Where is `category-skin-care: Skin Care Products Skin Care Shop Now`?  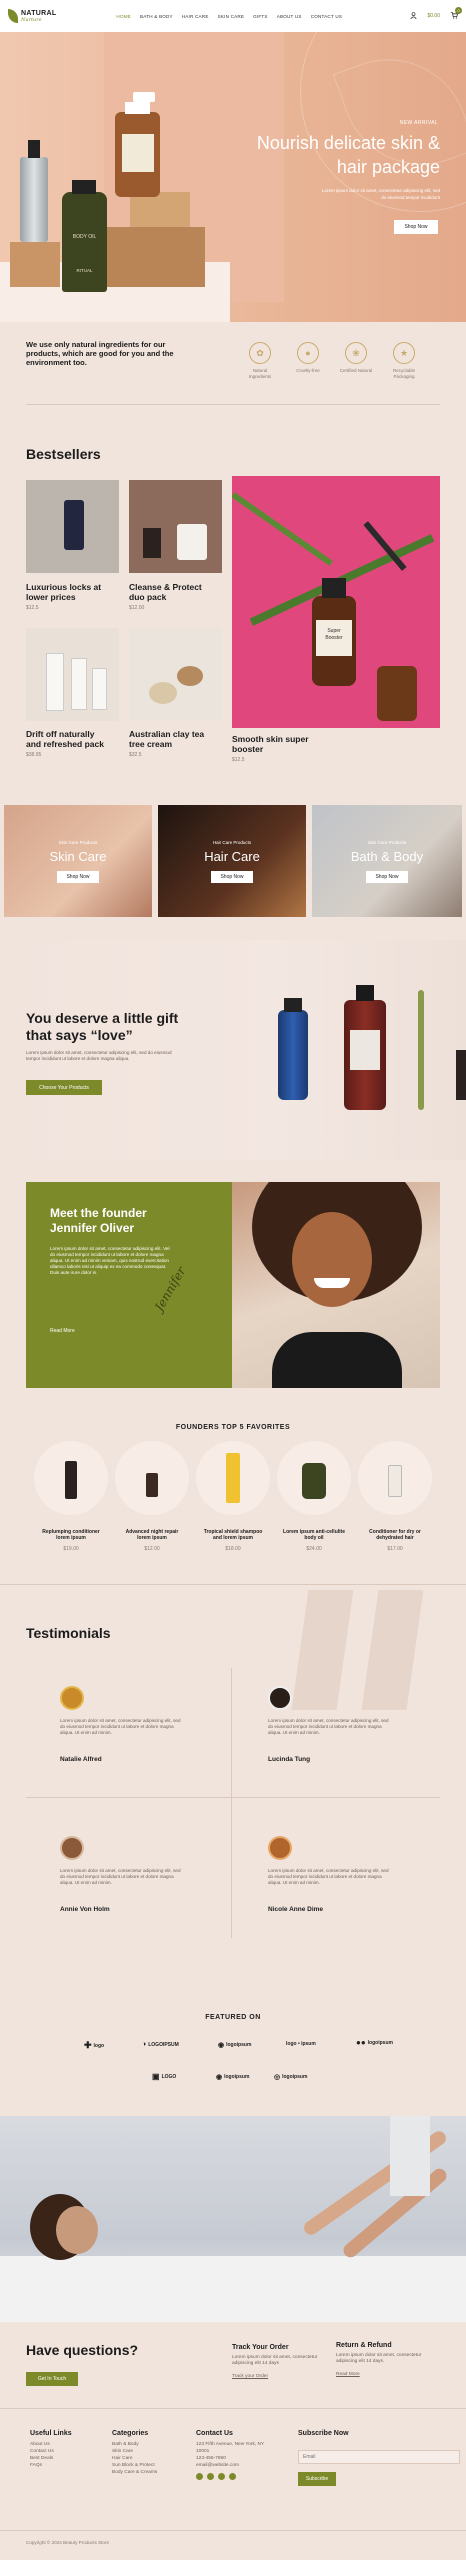
category-skin-care: Skin Care Products Skin Care Shop Now is located at coordinates (78, 861).